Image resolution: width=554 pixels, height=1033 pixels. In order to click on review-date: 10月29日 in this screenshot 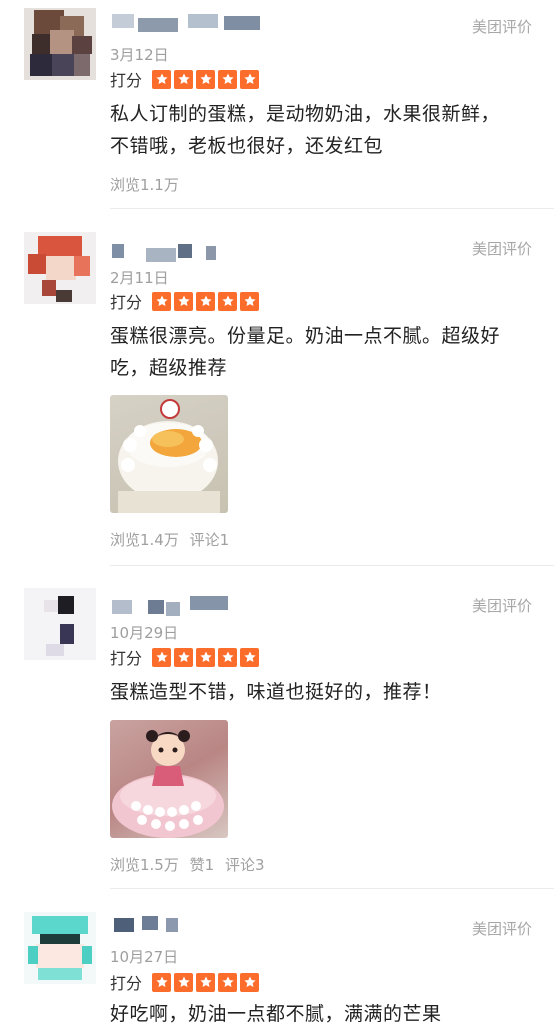, I will do `click(144, 633)`.